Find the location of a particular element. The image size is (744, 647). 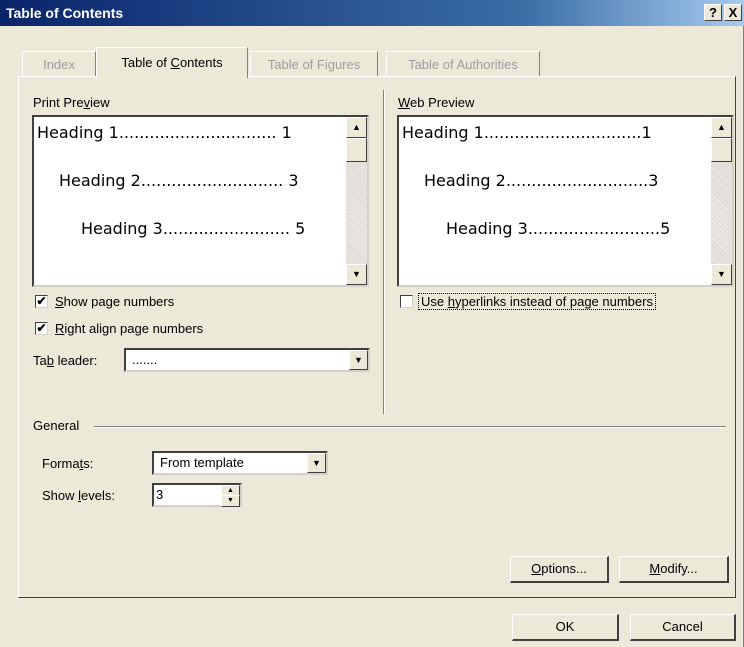

label-pre: Print Pre is located at coordinates (58, 102).